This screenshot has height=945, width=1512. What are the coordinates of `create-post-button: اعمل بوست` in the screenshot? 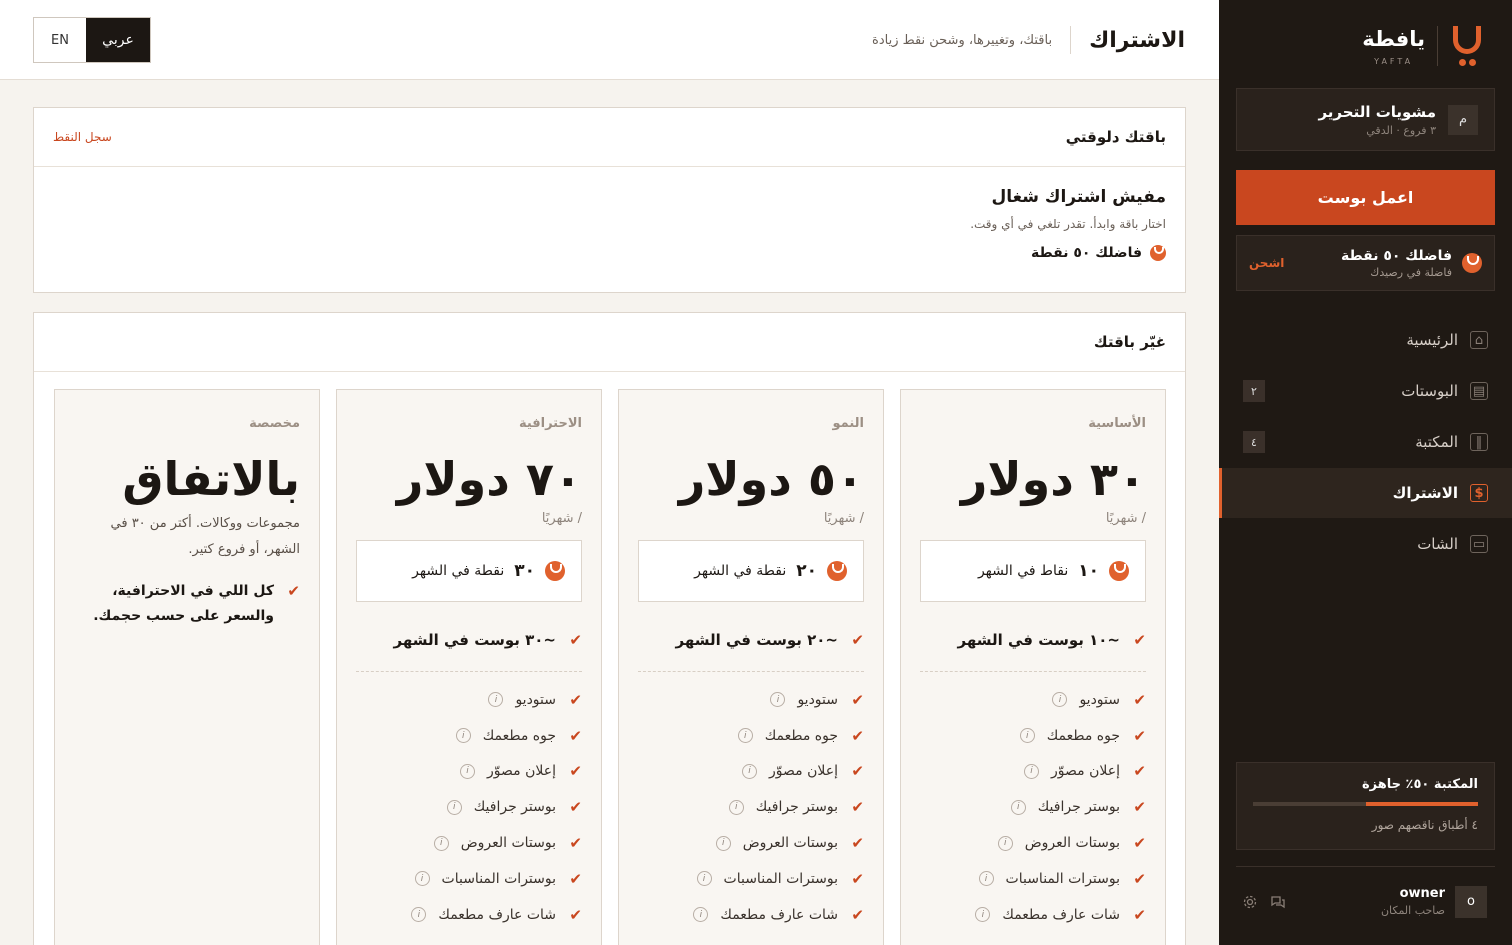 It's located at (1365, 197).